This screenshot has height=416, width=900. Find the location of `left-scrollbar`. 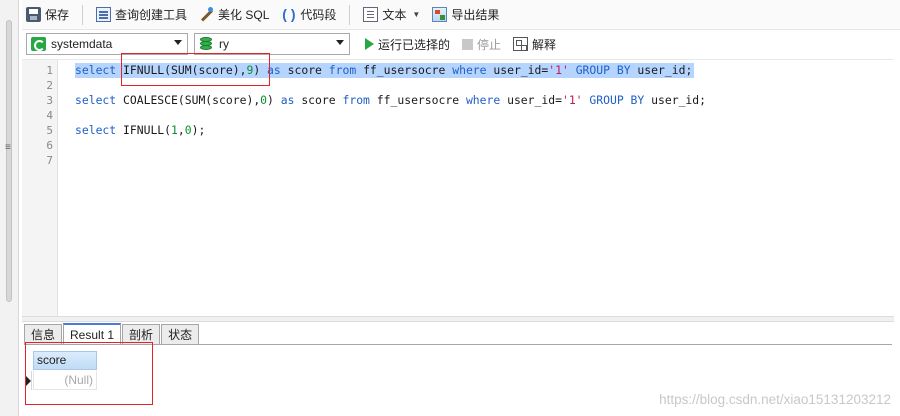

left-scrollbar is located at coordinates (9, 161).